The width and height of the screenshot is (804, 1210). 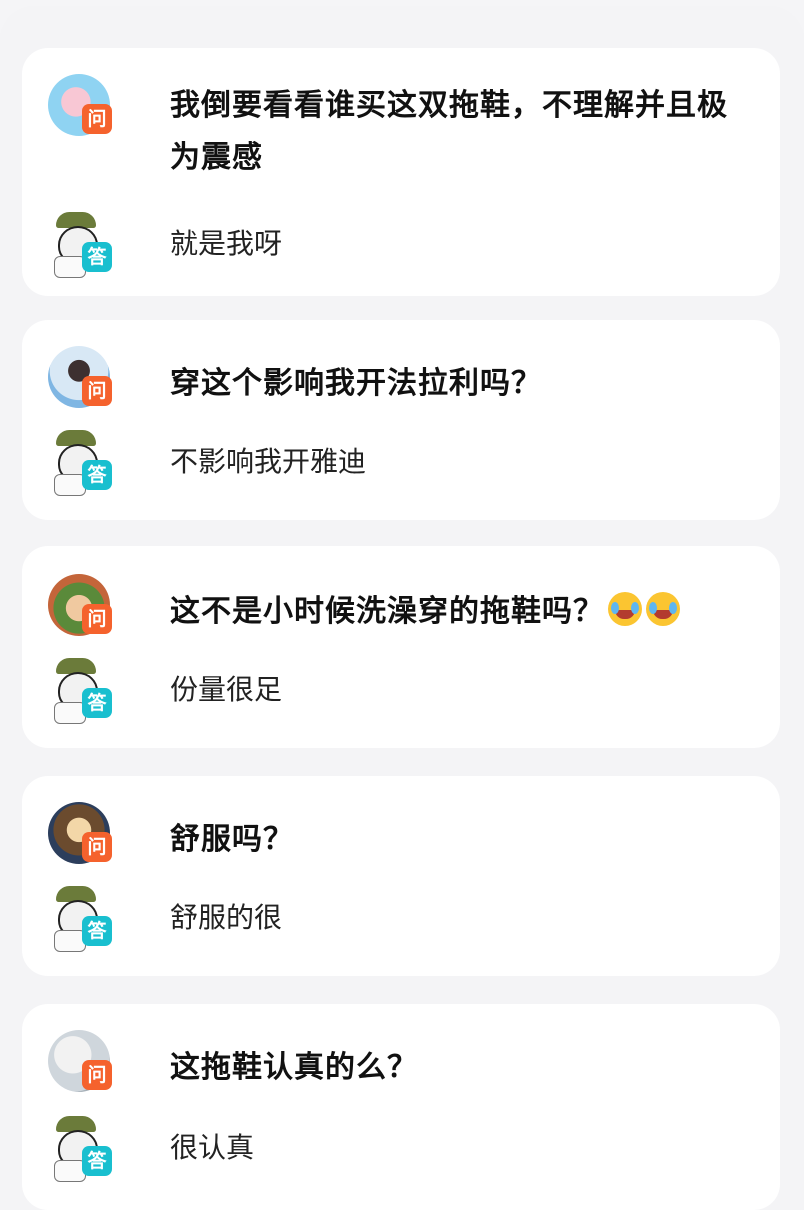 I want to click on question-text: 穿这个影响我开法拉利吗？, so click(x=356, y=383).